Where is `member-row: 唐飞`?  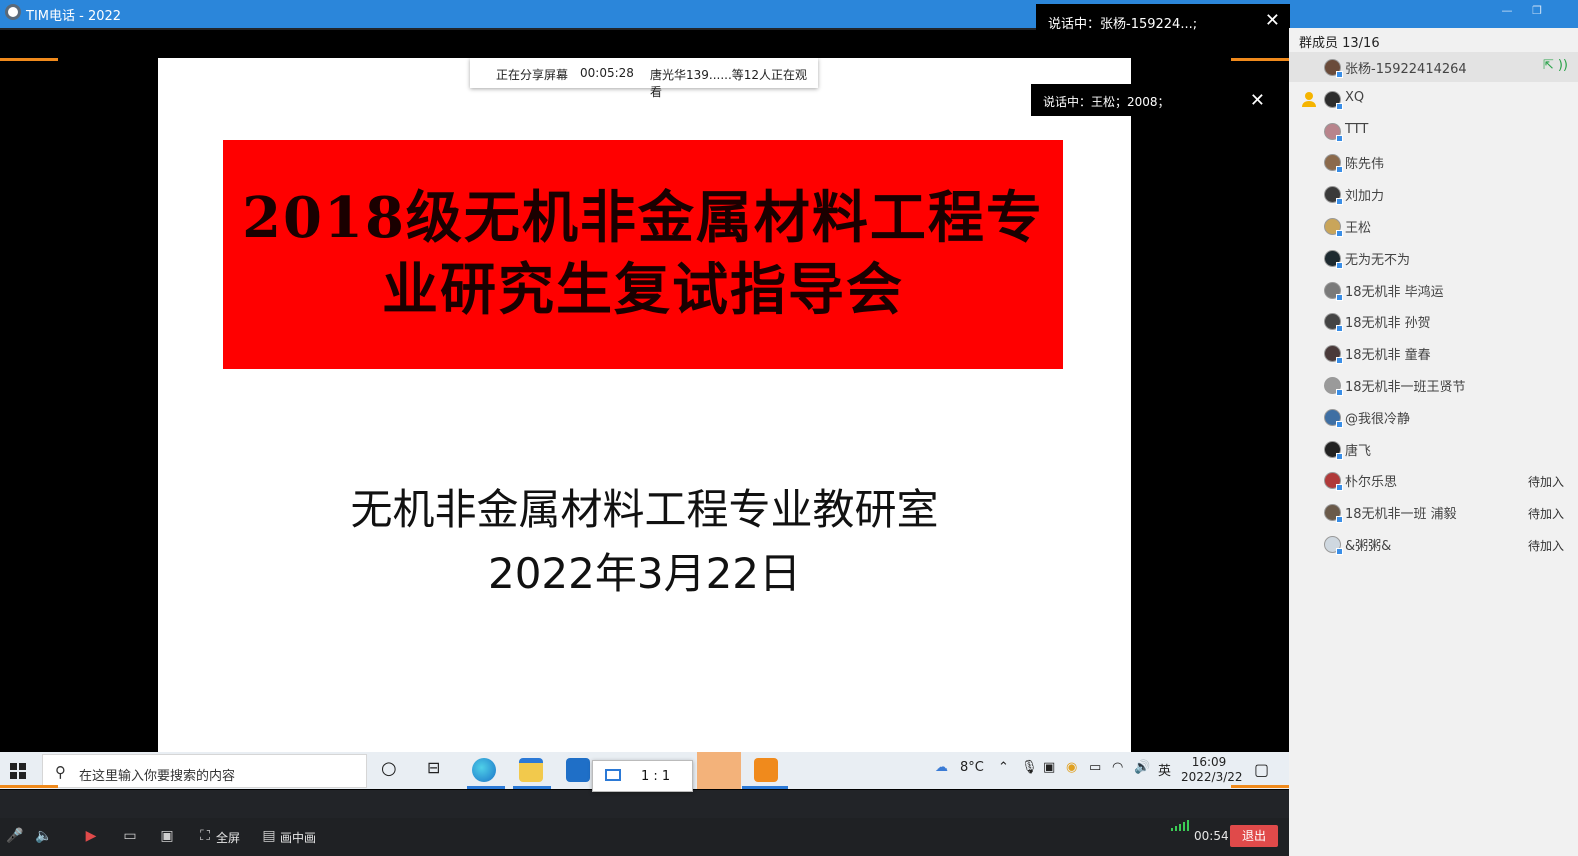 member-row: 唐飞 is located at coordinates (1433, 449).